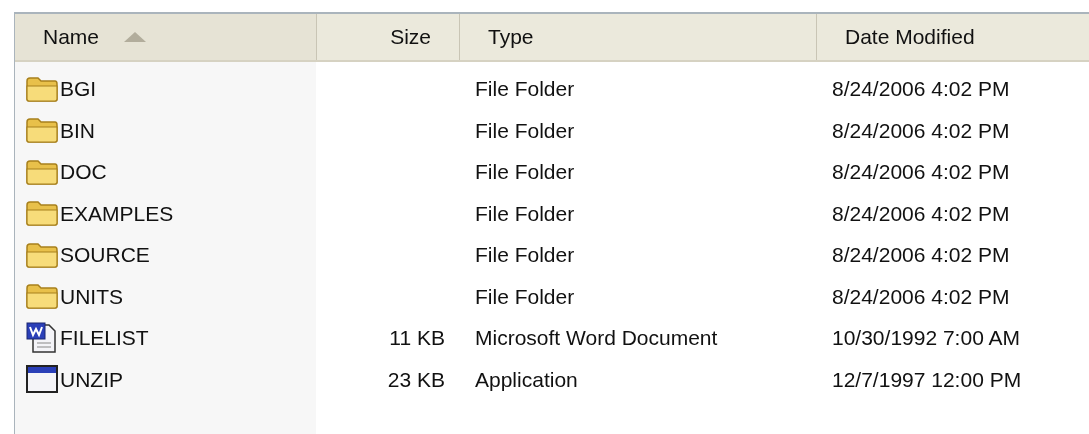 The image size is (1089, 434). I want to click on file-name: BGI, so click(78, 89).